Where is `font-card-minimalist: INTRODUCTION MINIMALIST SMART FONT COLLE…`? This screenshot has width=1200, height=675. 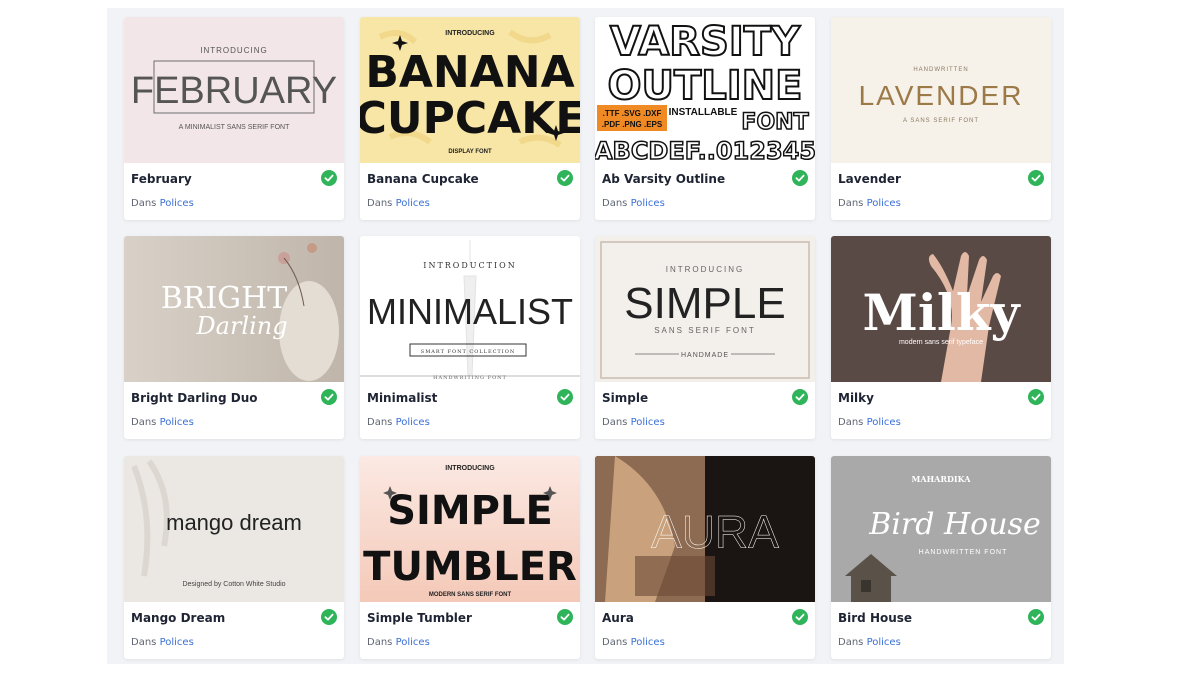 font-card-minimalist: INTRODUCTION MINIMALIST SMART FONT COLLE… is located at coordinates (470, 337).